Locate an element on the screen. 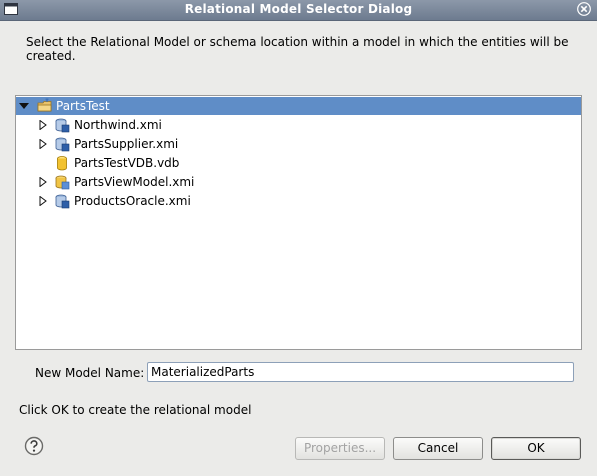  hint-text: Click OK to create the relational model is located at coordinates (135, 410).